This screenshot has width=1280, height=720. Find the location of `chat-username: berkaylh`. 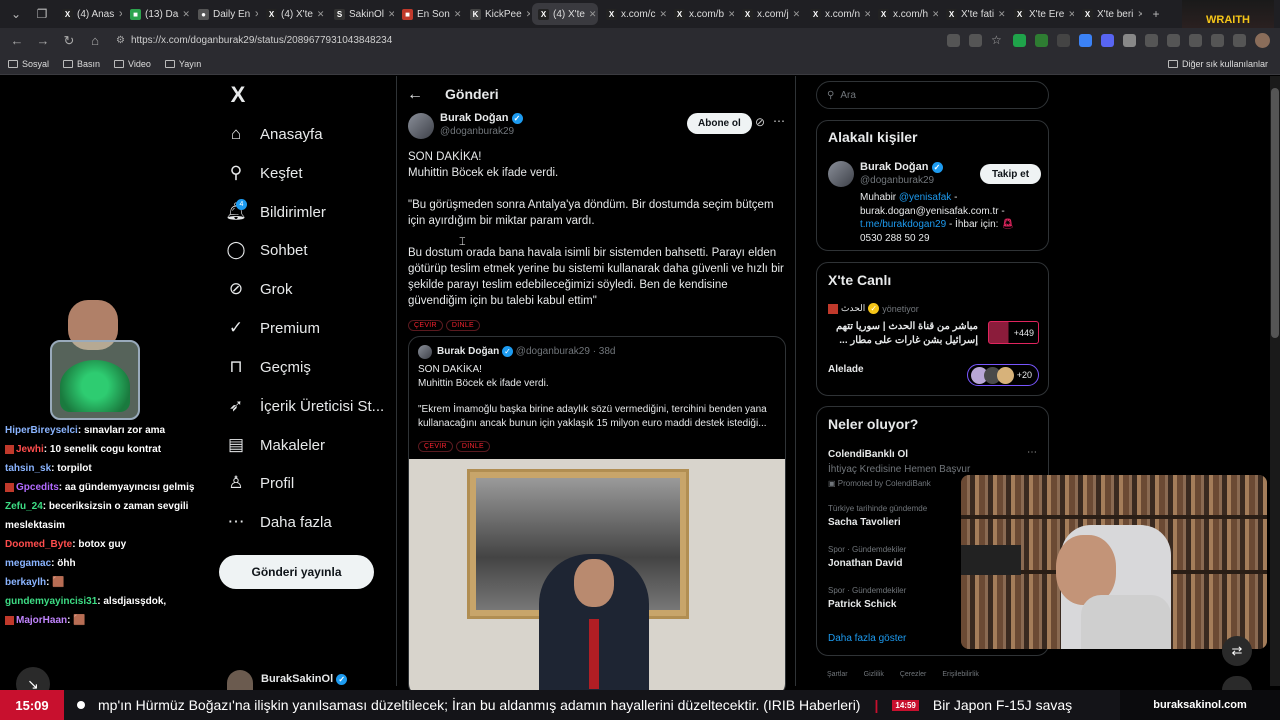

chat-username: berkaylh is located at coordinates (25, 582).